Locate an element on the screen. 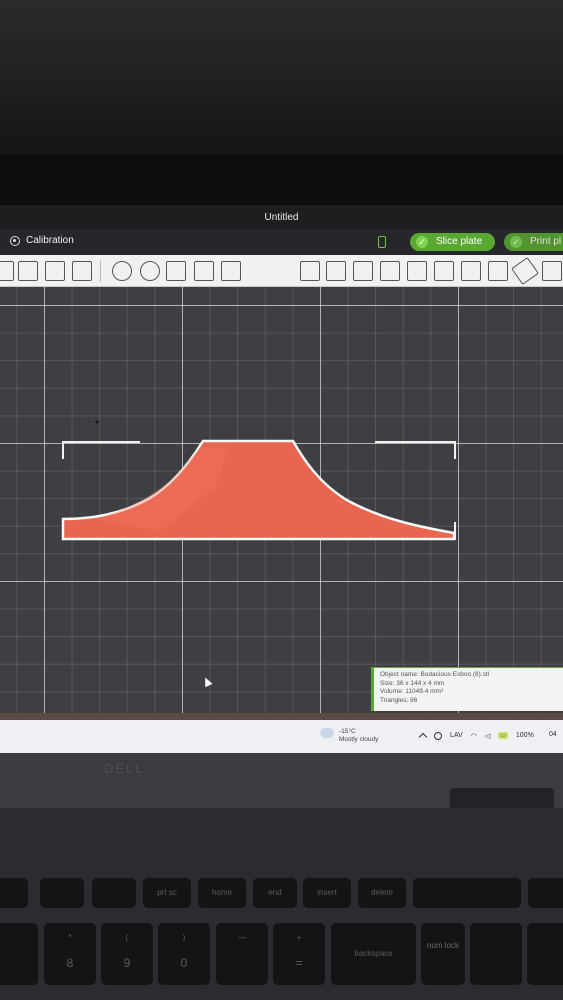 Image resolution: width=563 pixels, height=1000 pixels. windows-taskbar: -15°C Mostly cloudy LAV ◠ ◁ ▭ 100% 04 is located at coordinates (281, 736).